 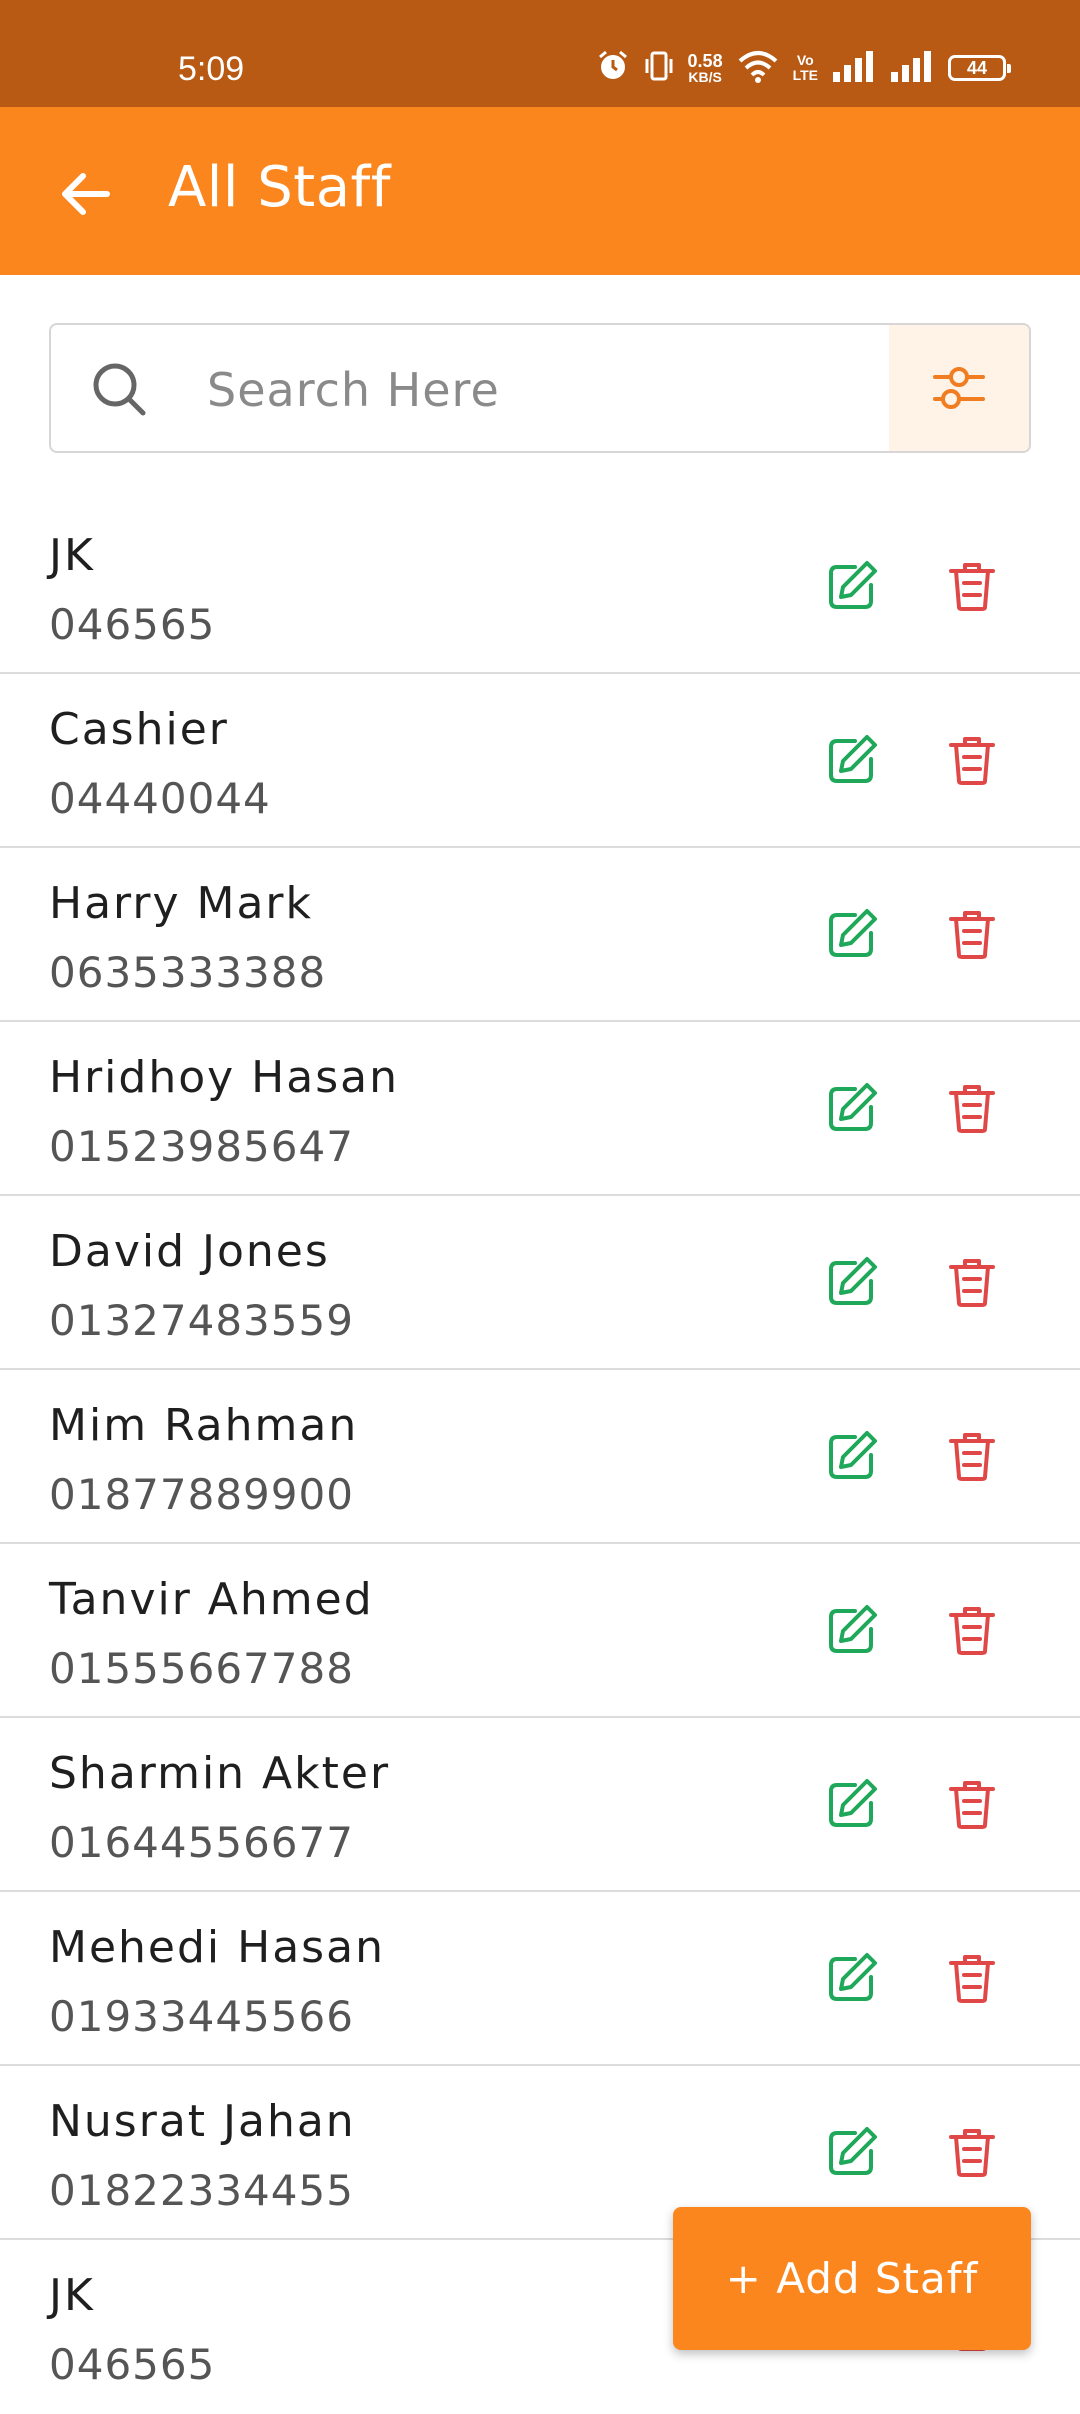 What do you see at coordinates (540, 1805) in the screenshot?
I see `staff-row: Sharmin Akter 01644556677` at bounding box center [540, 1805].